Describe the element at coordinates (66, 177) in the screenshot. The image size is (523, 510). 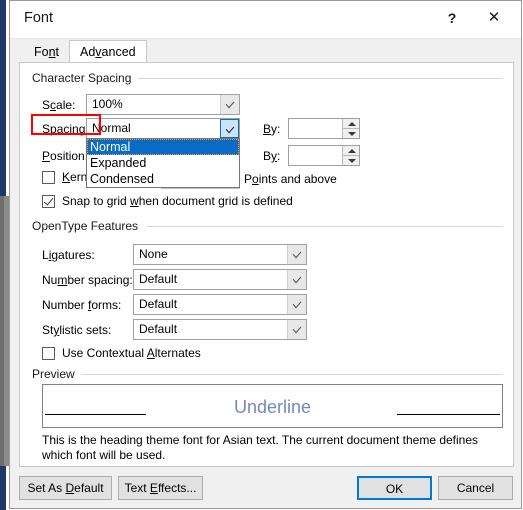
I see `kerning-label-accel: K` at that location.